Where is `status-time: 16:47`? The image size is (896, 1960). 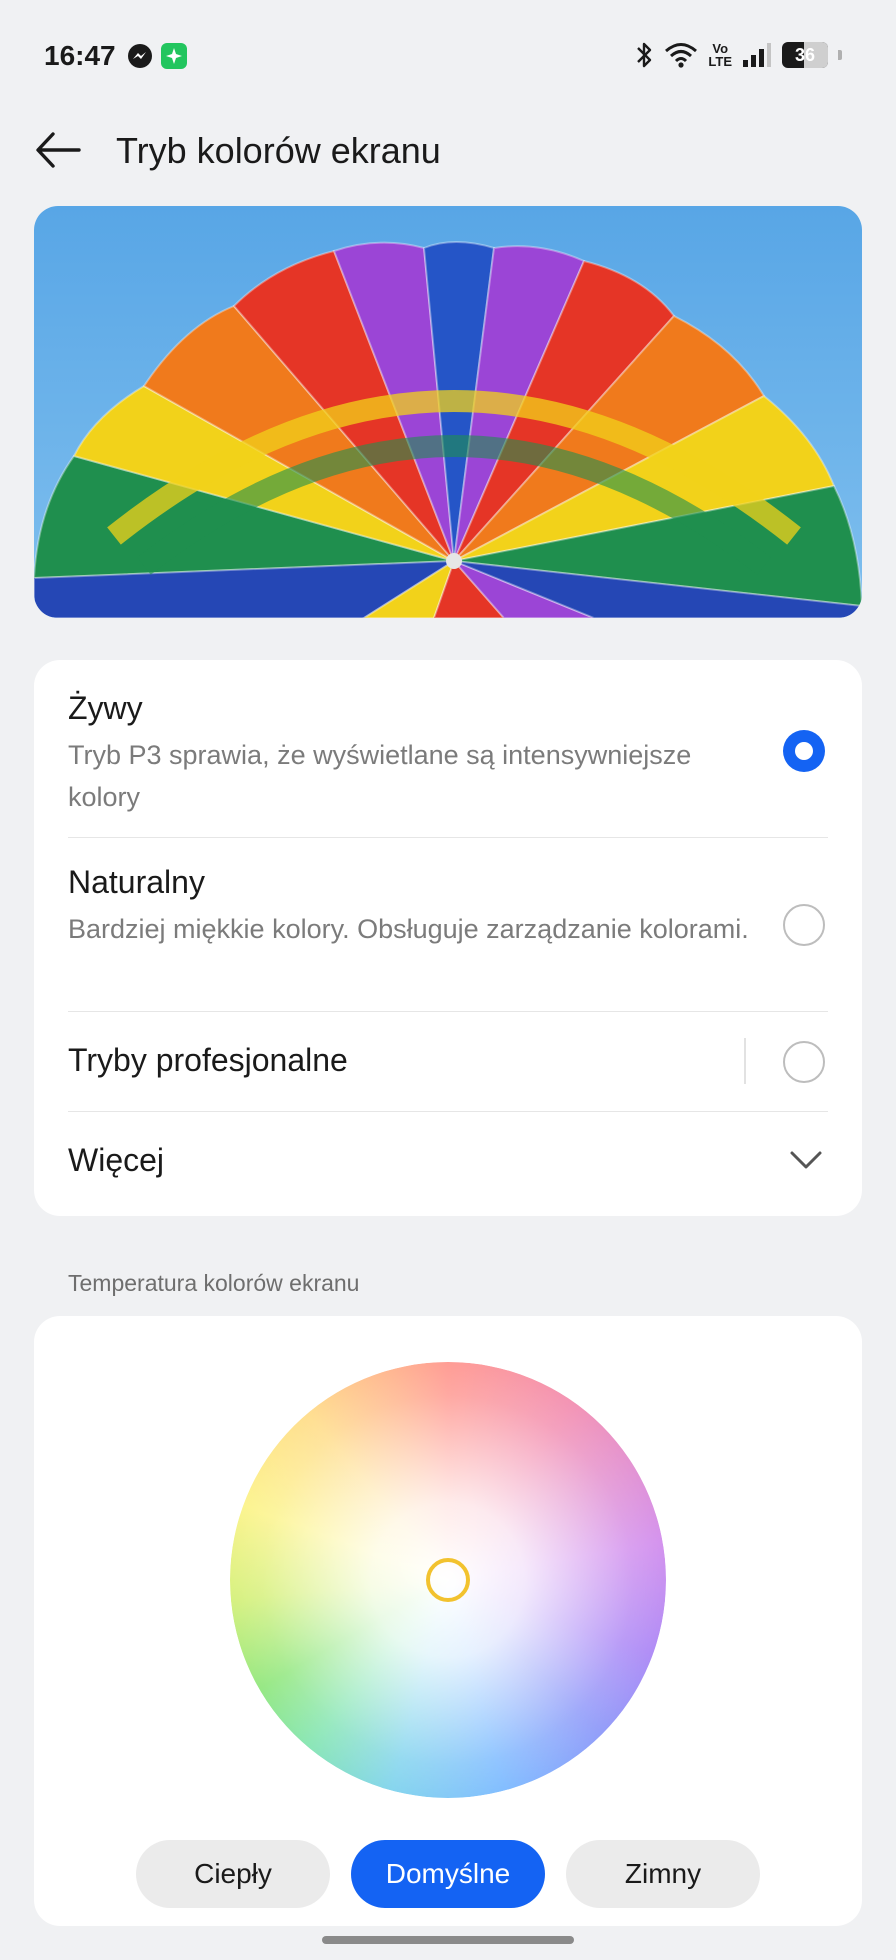
status-time: 16:47 is located at coordinates (80, 55).